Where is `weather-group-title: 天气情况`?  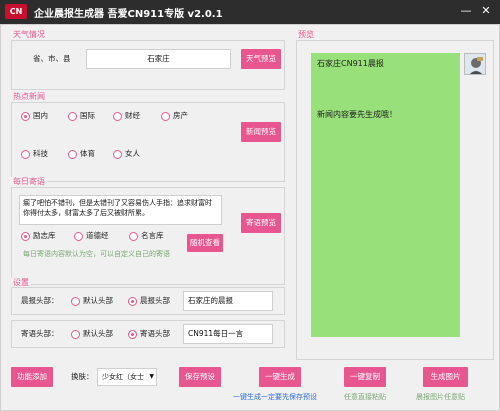 weather-group-title: 天气情况 is located at coordinates (29, 35).